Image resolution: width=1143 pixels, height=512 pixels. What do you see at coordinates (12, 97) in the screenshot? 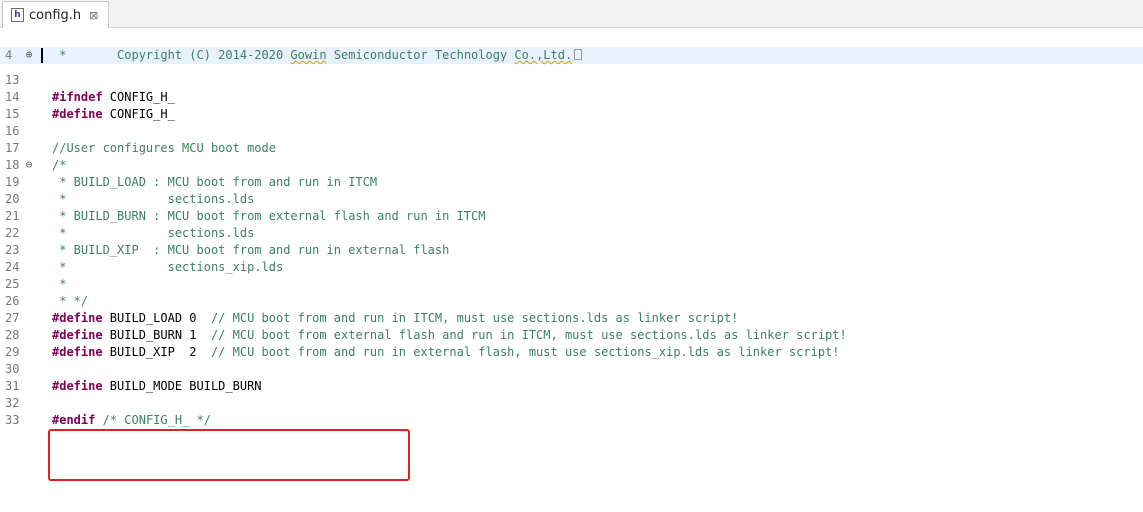
I see `line-number: 14` at bounding box center [12, 97].